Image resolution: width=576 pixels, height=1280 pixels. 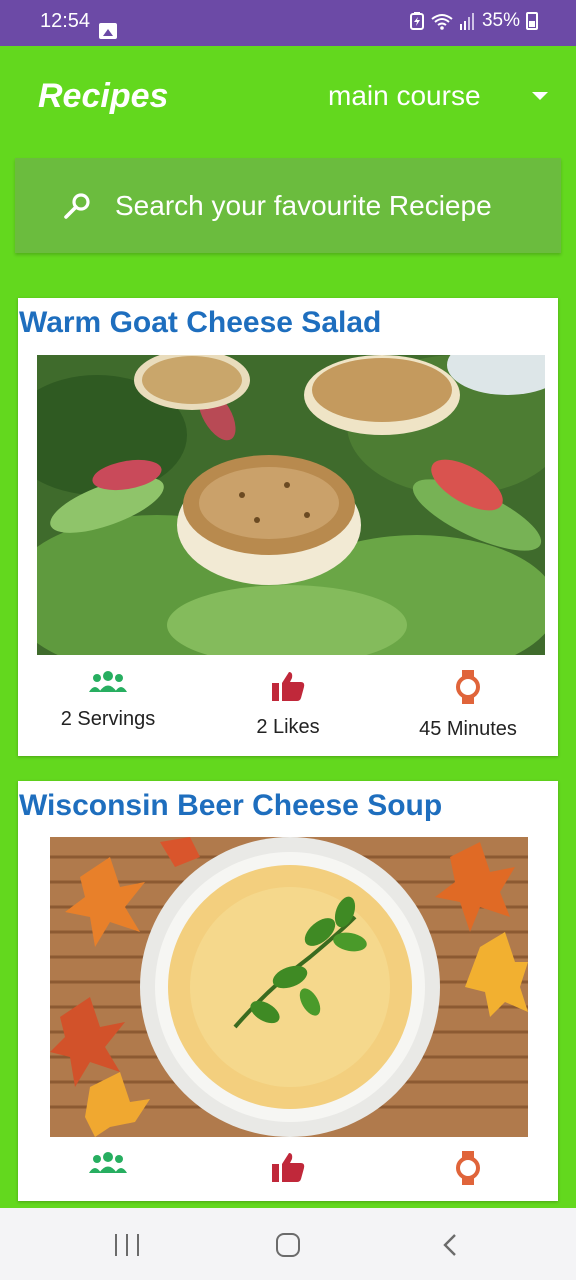 What do you see at coordinates (500, 20) in the screenshot?
I see `battery-percent: 35%` at bounding box center [500, 20].